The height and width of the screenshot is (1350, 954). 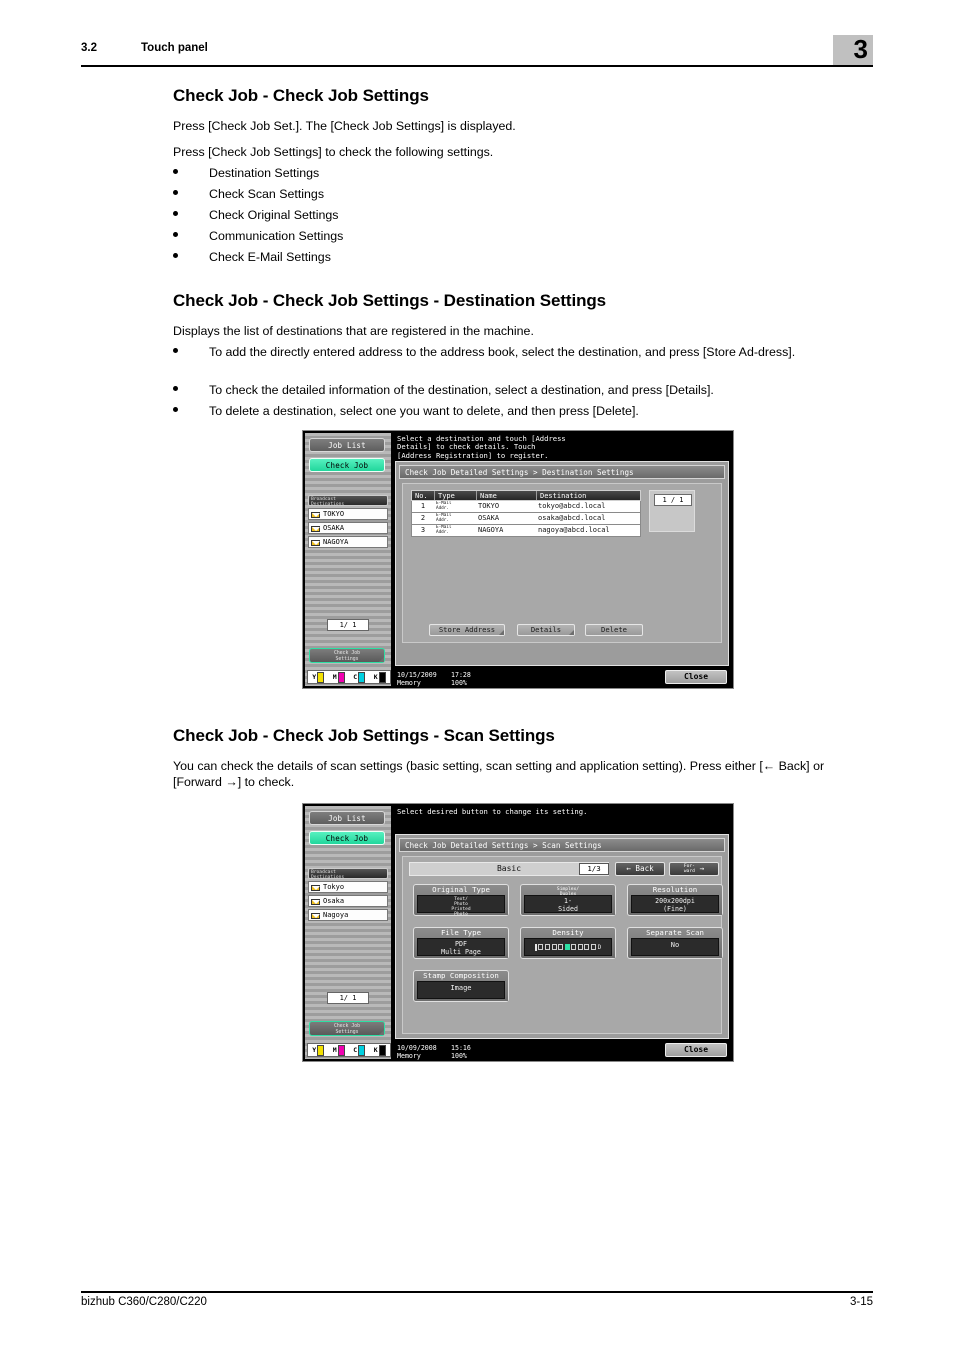 I want to click on density-tick-selected, so click(x=567, y=947).